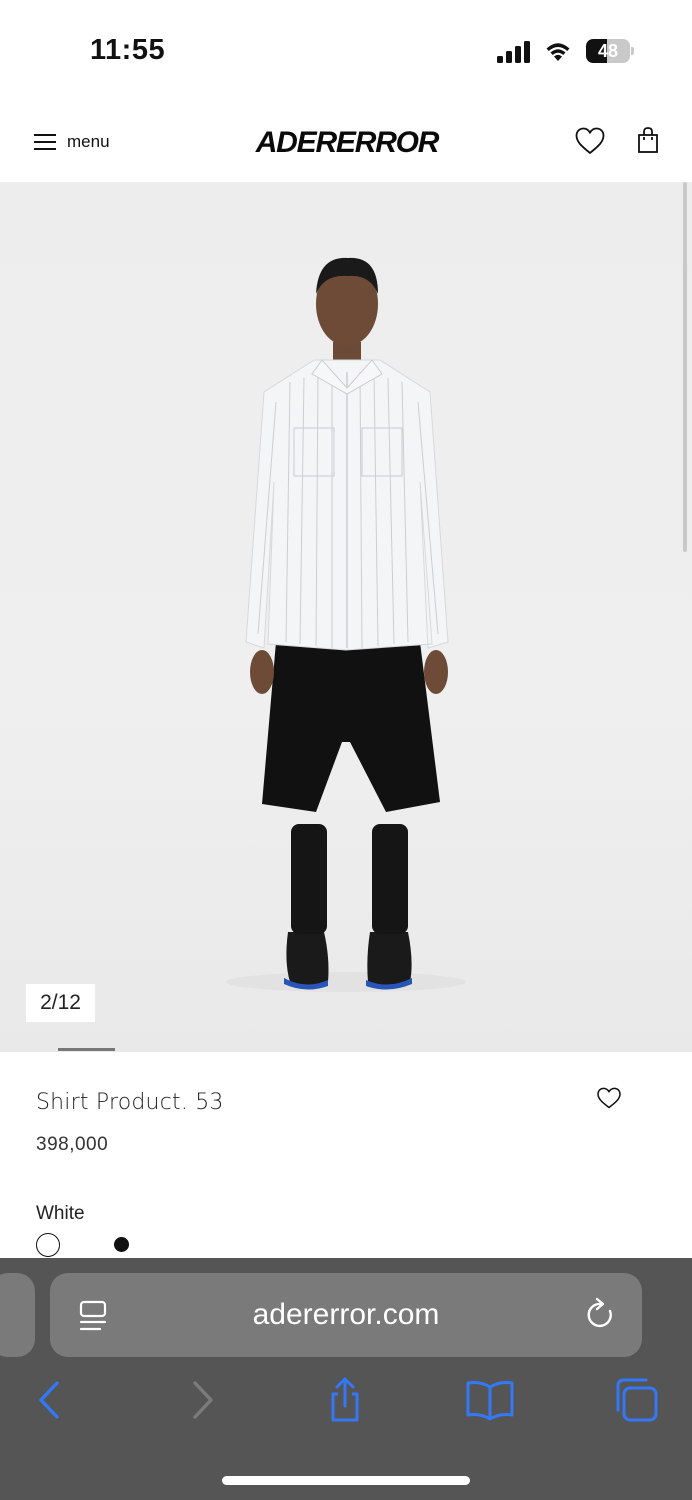 This screenshot has width=692, height=1500. What do you see at coordinates (72, 1144) in the screenshot?
I see `product-price: 398,000` at bounding box center [72, 1144].